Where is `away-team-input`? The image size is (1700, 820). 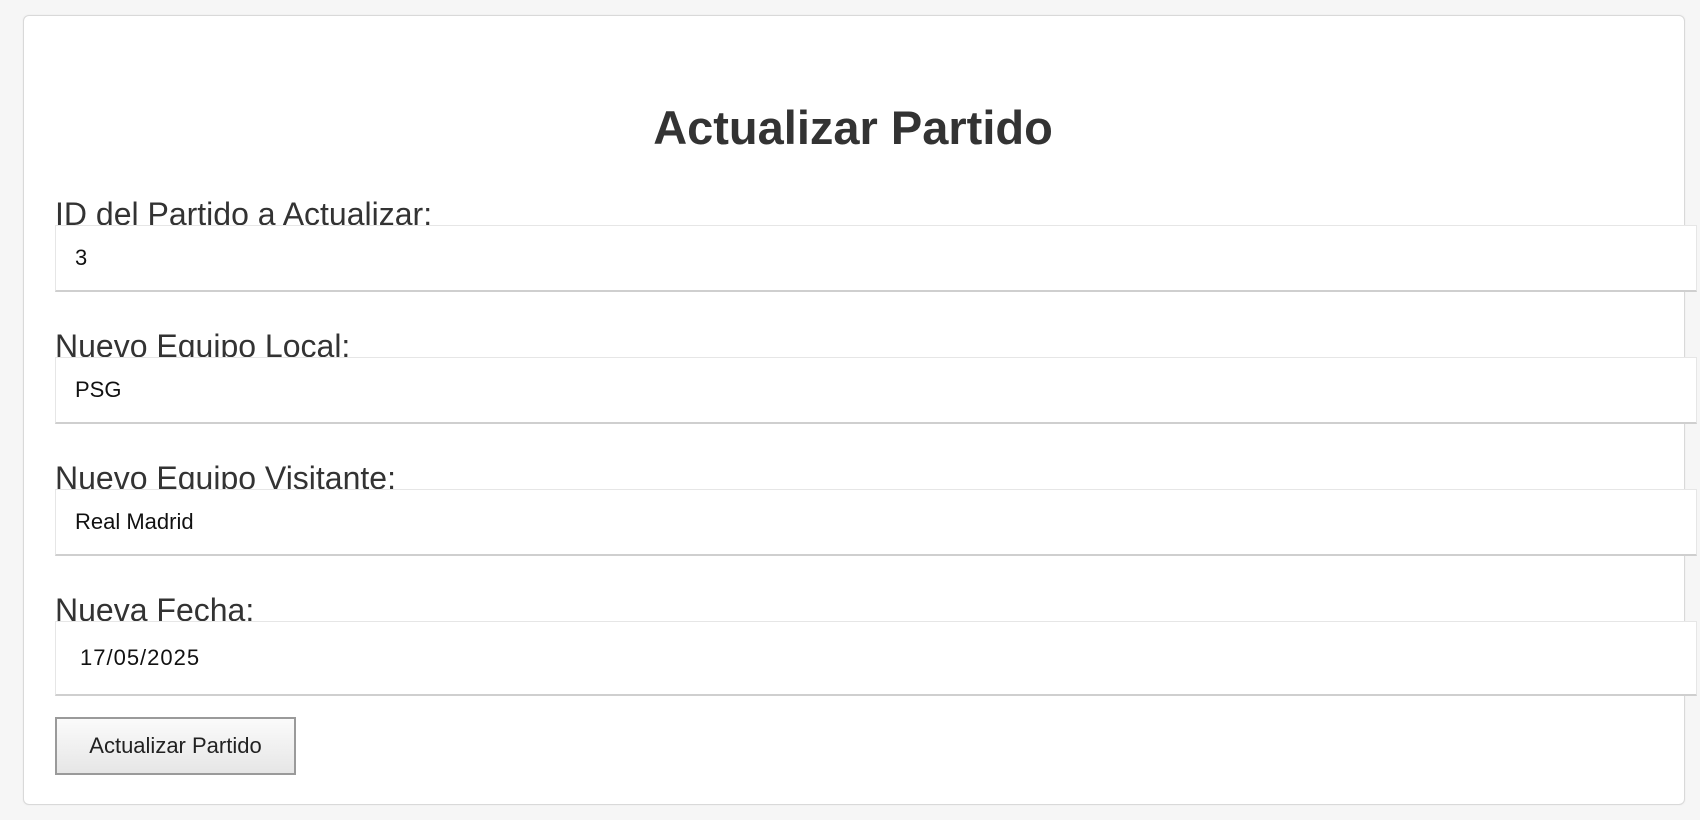 away-team-input is located at coordinates (876, 522).